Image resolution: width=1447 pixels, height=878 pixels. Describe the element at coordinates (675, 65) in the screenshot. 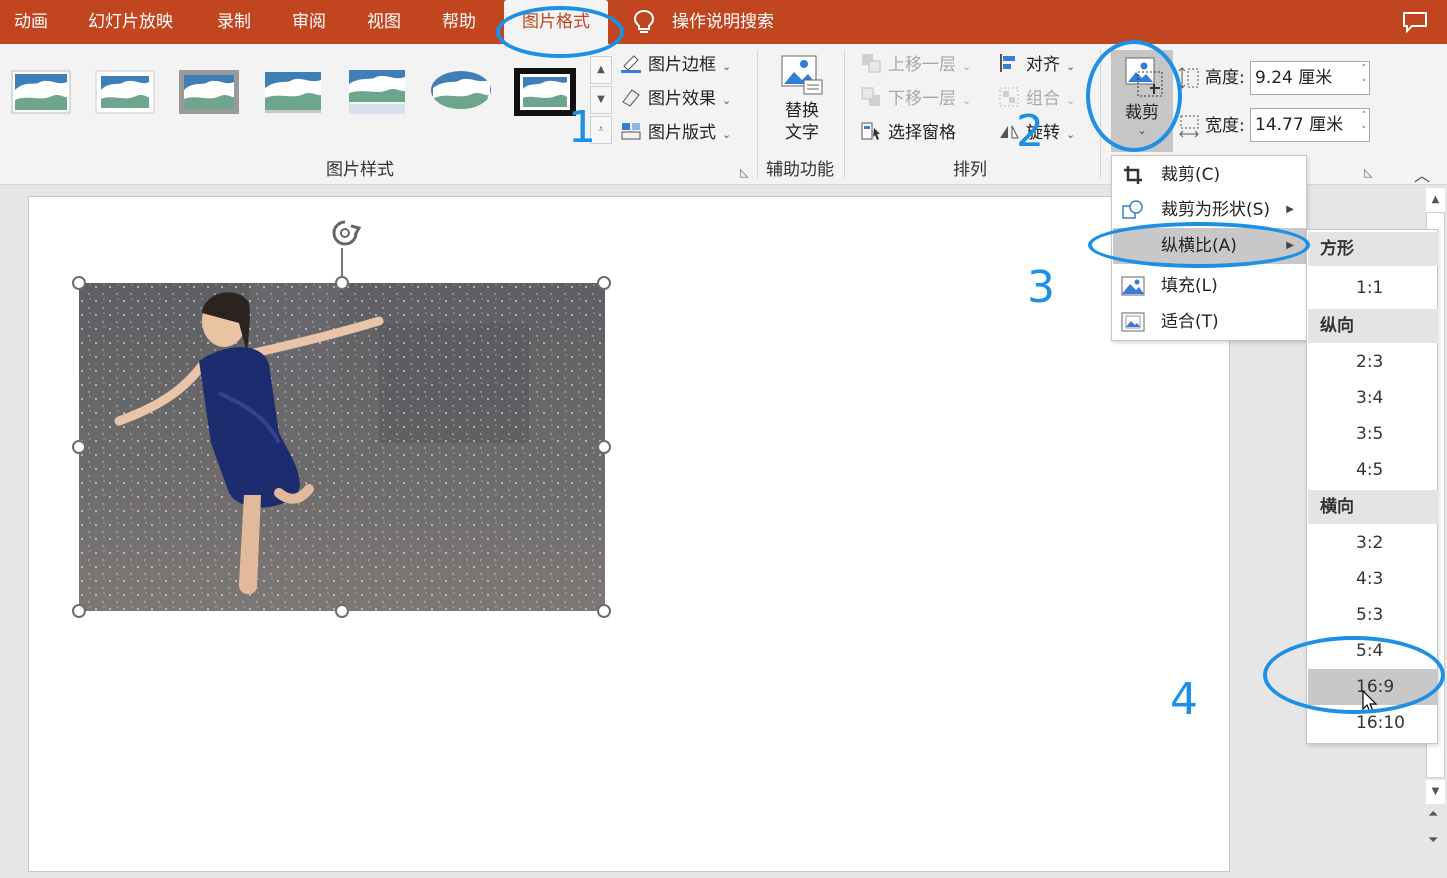

I see `picture-border-button: 图片边框 ⌄` at that location.